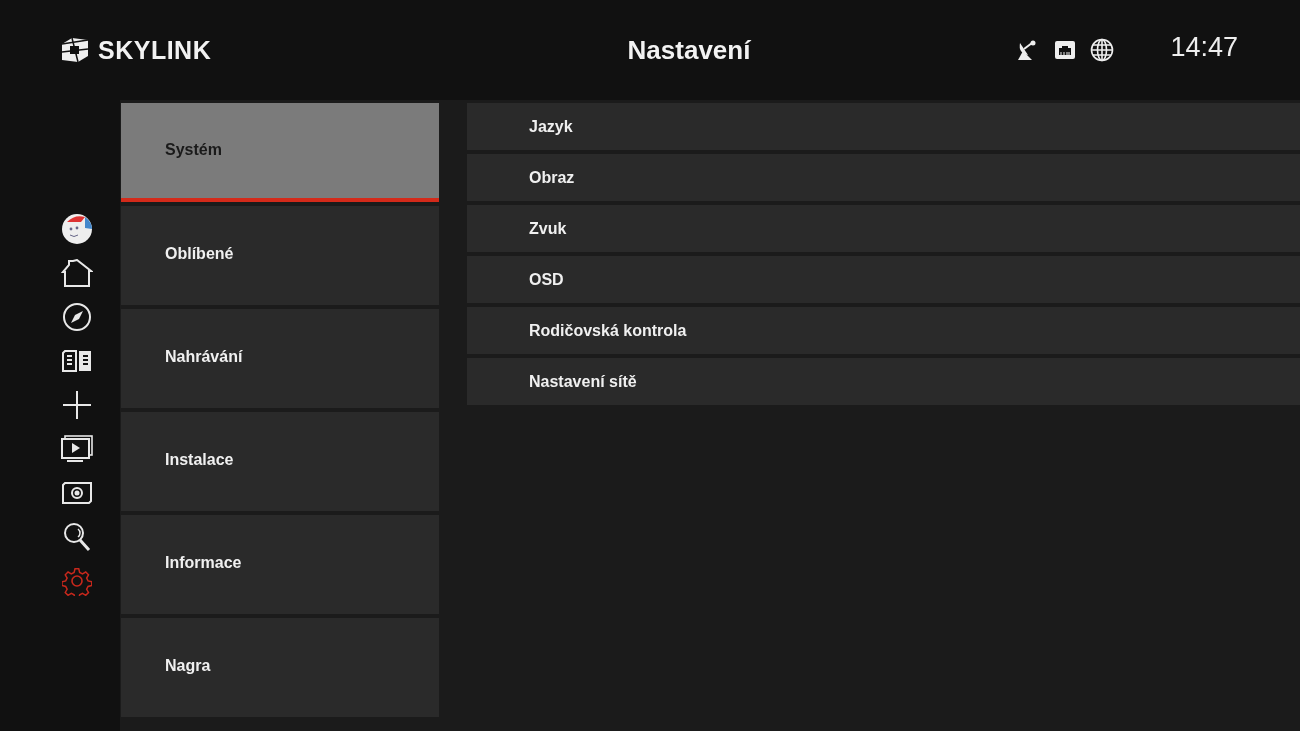 This screenshot has height=731, width=1300. What do you see at coordinates (280, 255) in the screenshot?
I see `menu-item: Oblíbené` at bounding box center [280, 255].